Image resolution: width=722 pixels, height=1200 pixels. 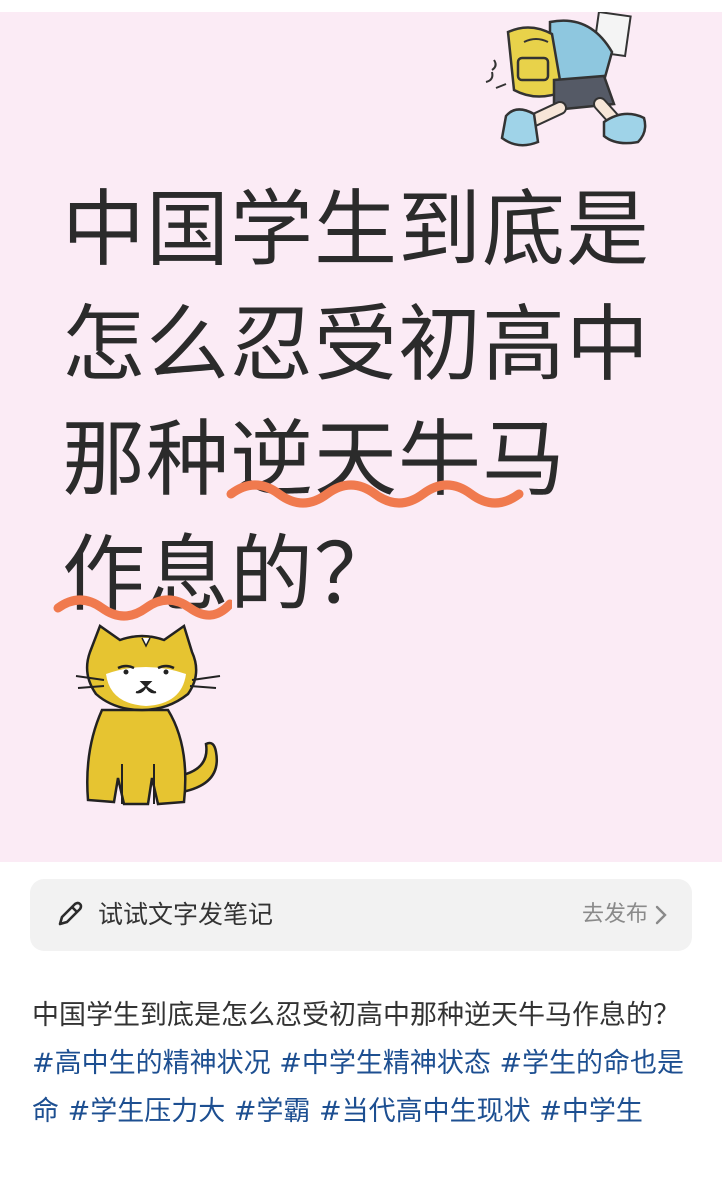 I want to click on hashtag-link: #学生压力大, so click(x=147, y=1111).